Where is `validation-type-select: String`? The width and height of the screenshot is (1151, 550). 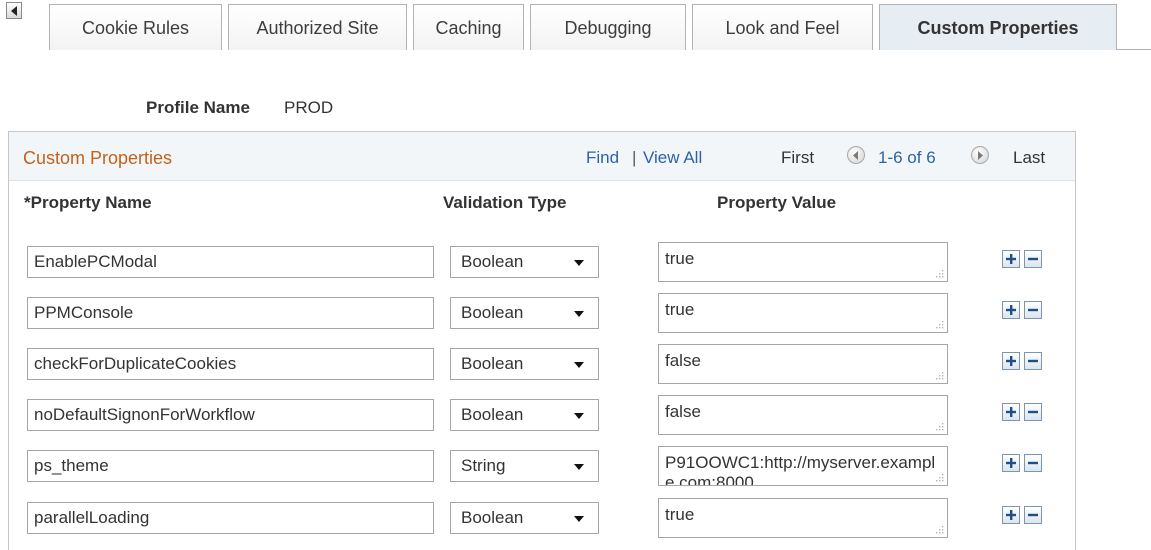
validation-type-select: String is located at coordinates (524, 466).